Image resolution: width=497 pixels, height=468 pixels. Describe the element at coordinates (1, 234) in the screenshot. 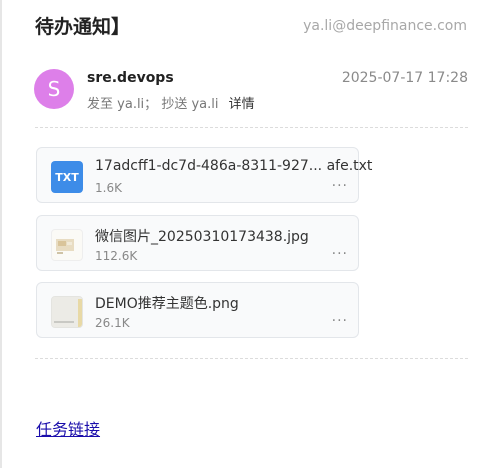

I see `left-border` at that location.